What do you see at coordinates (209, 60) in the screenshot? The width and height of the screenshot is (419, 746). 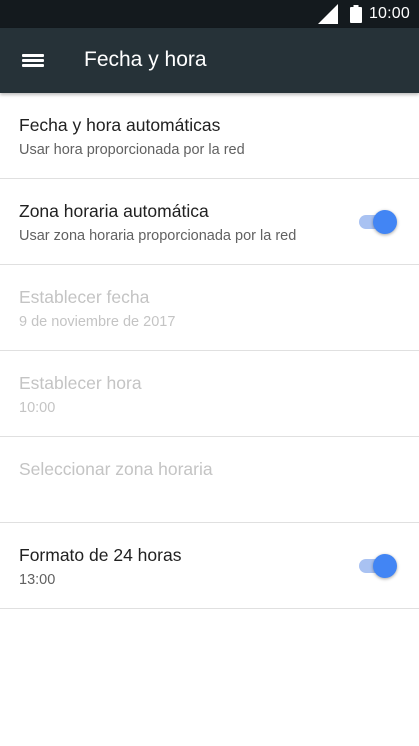 I see `toolbar: Fecha y hora` at bounding box center [209, 60].